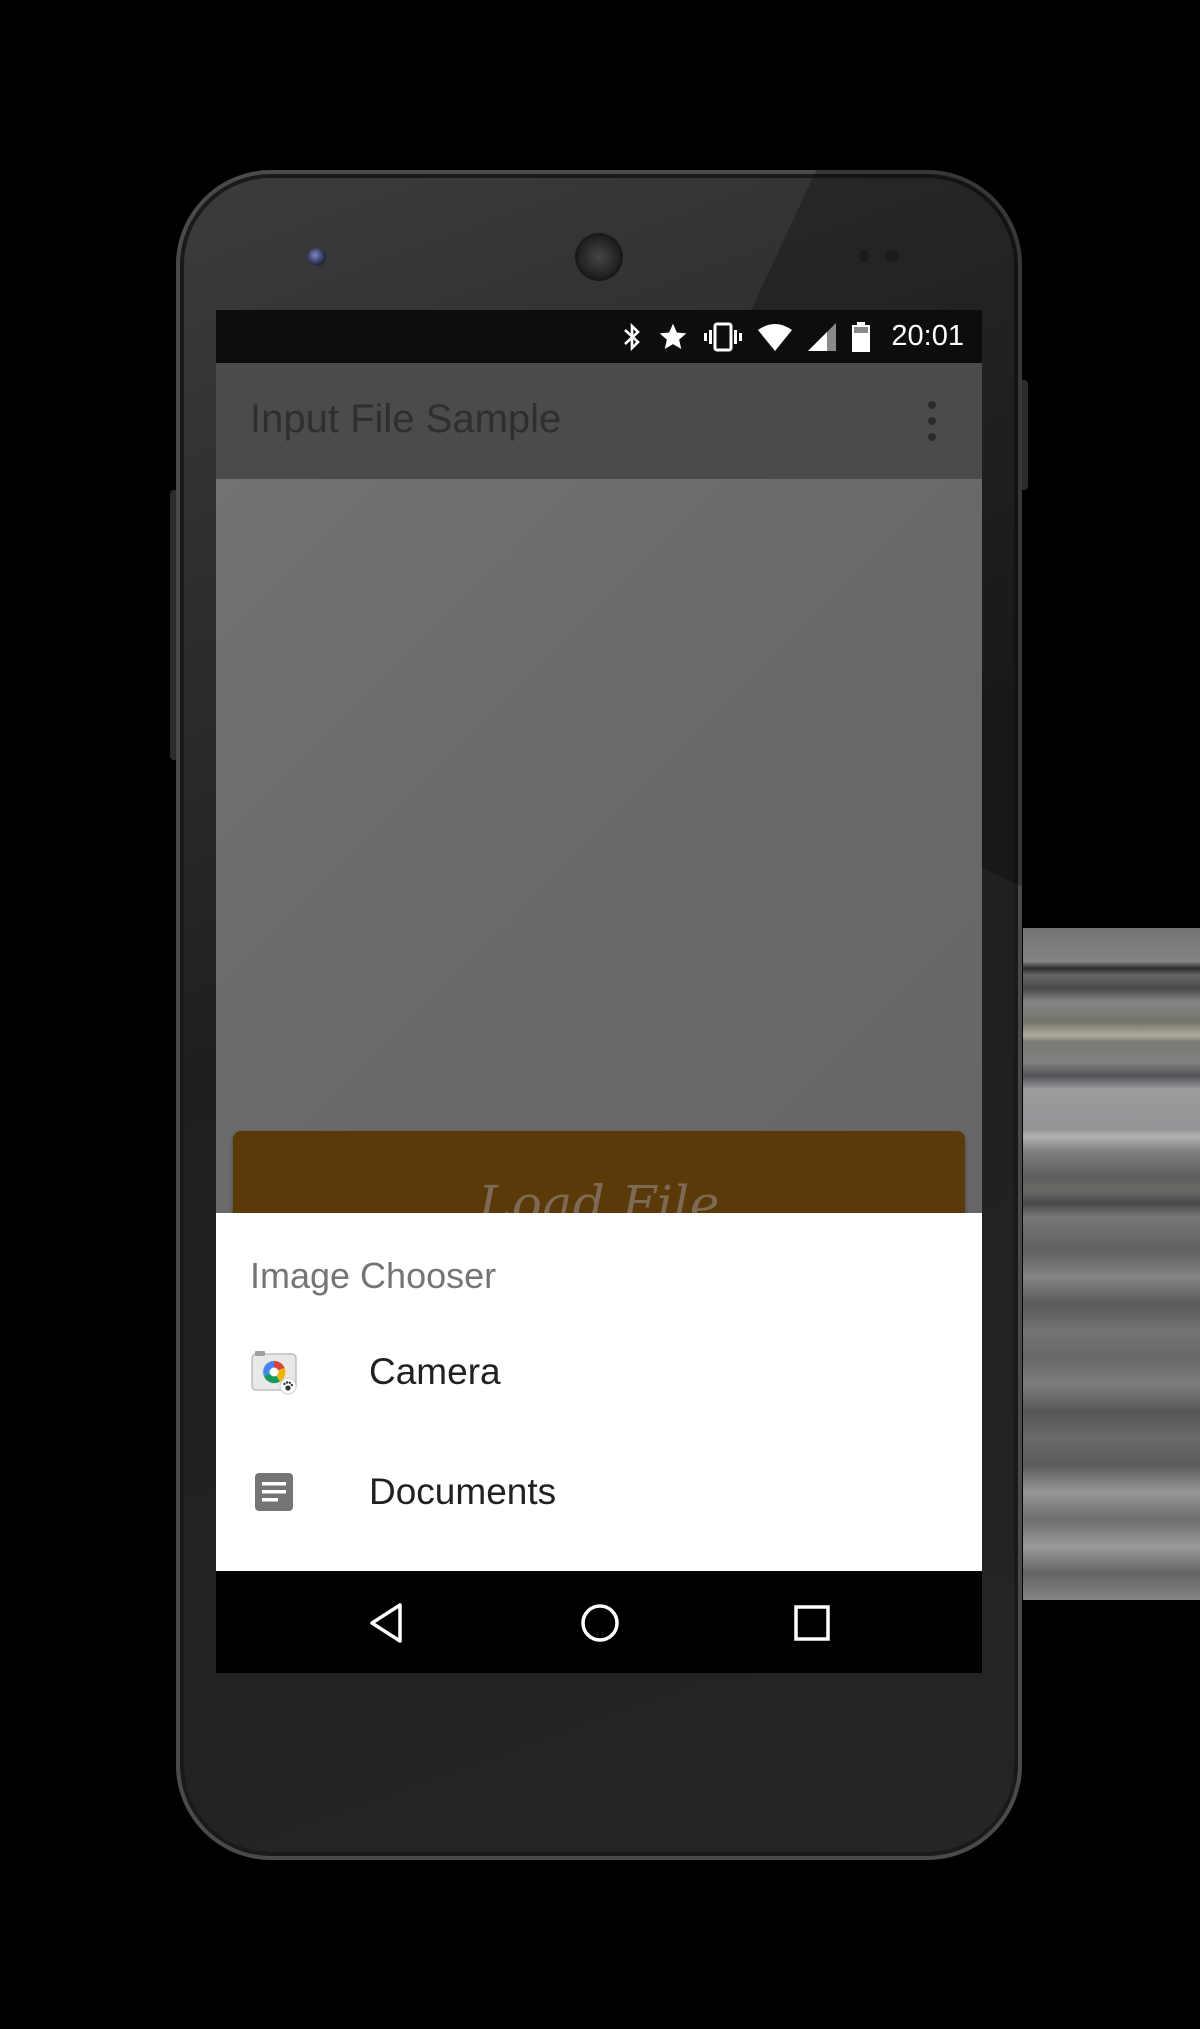 This screenshot has height=2029, width=1200. What do you see at coordinates (892, 256) in the screenshot?
I see `light-sensor` at bounding box center [892, 256].